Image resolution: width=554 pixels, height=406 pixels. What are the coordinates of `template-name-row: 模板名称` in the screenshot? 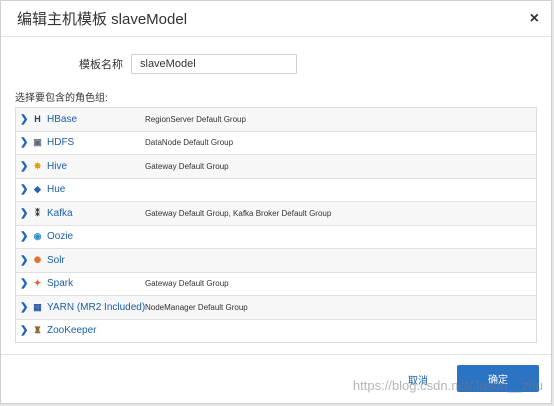 It's located at (306, 64).